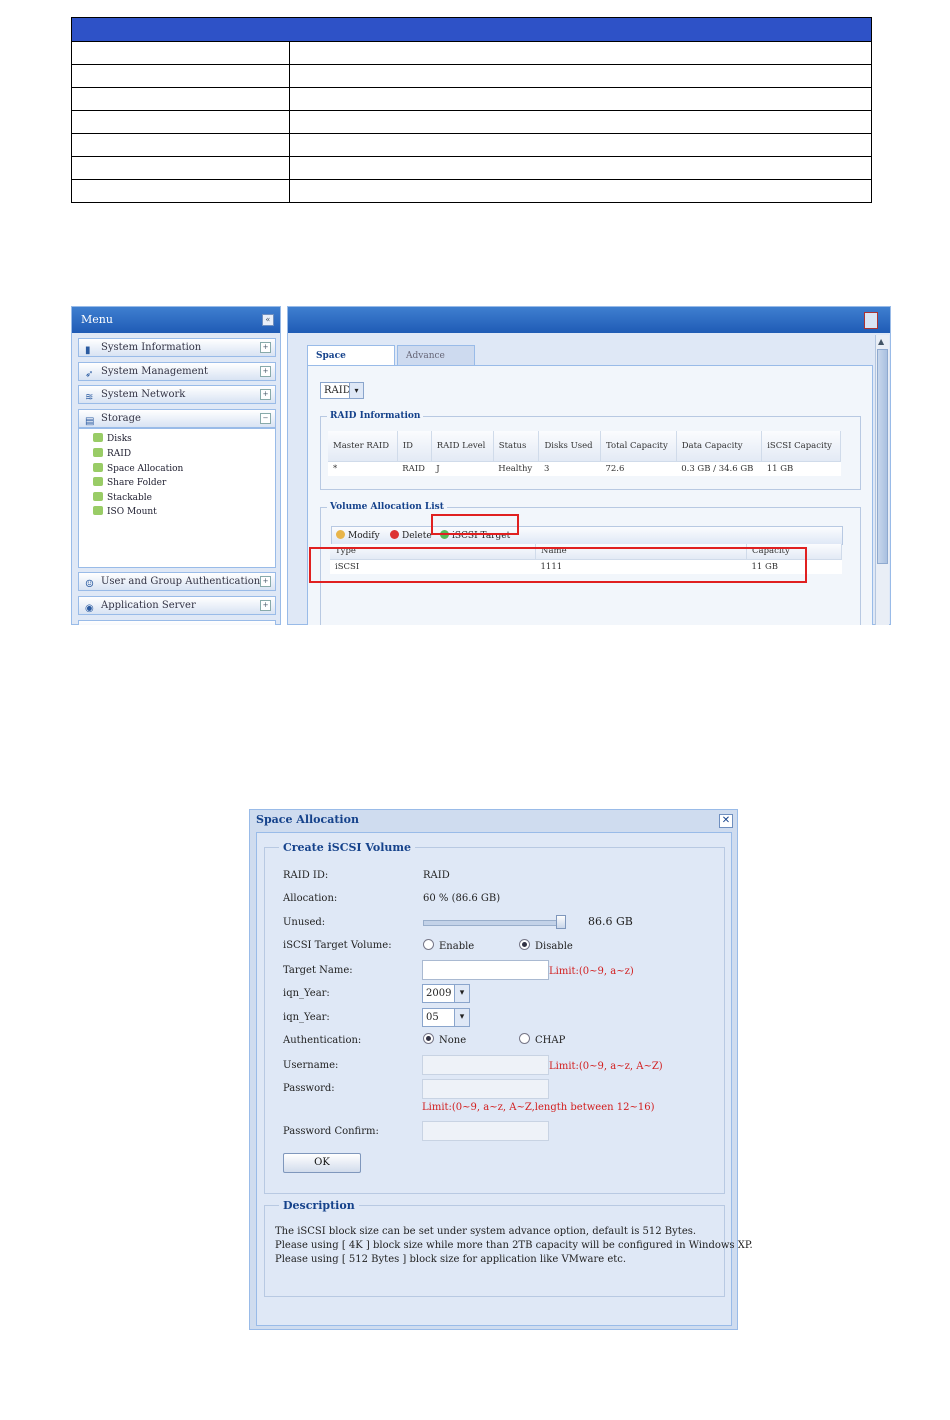  What do you see at coordinates (268, 320) in the screenshot?
I see `collapse-menu-icon: «` at bounding box center [268, 320].